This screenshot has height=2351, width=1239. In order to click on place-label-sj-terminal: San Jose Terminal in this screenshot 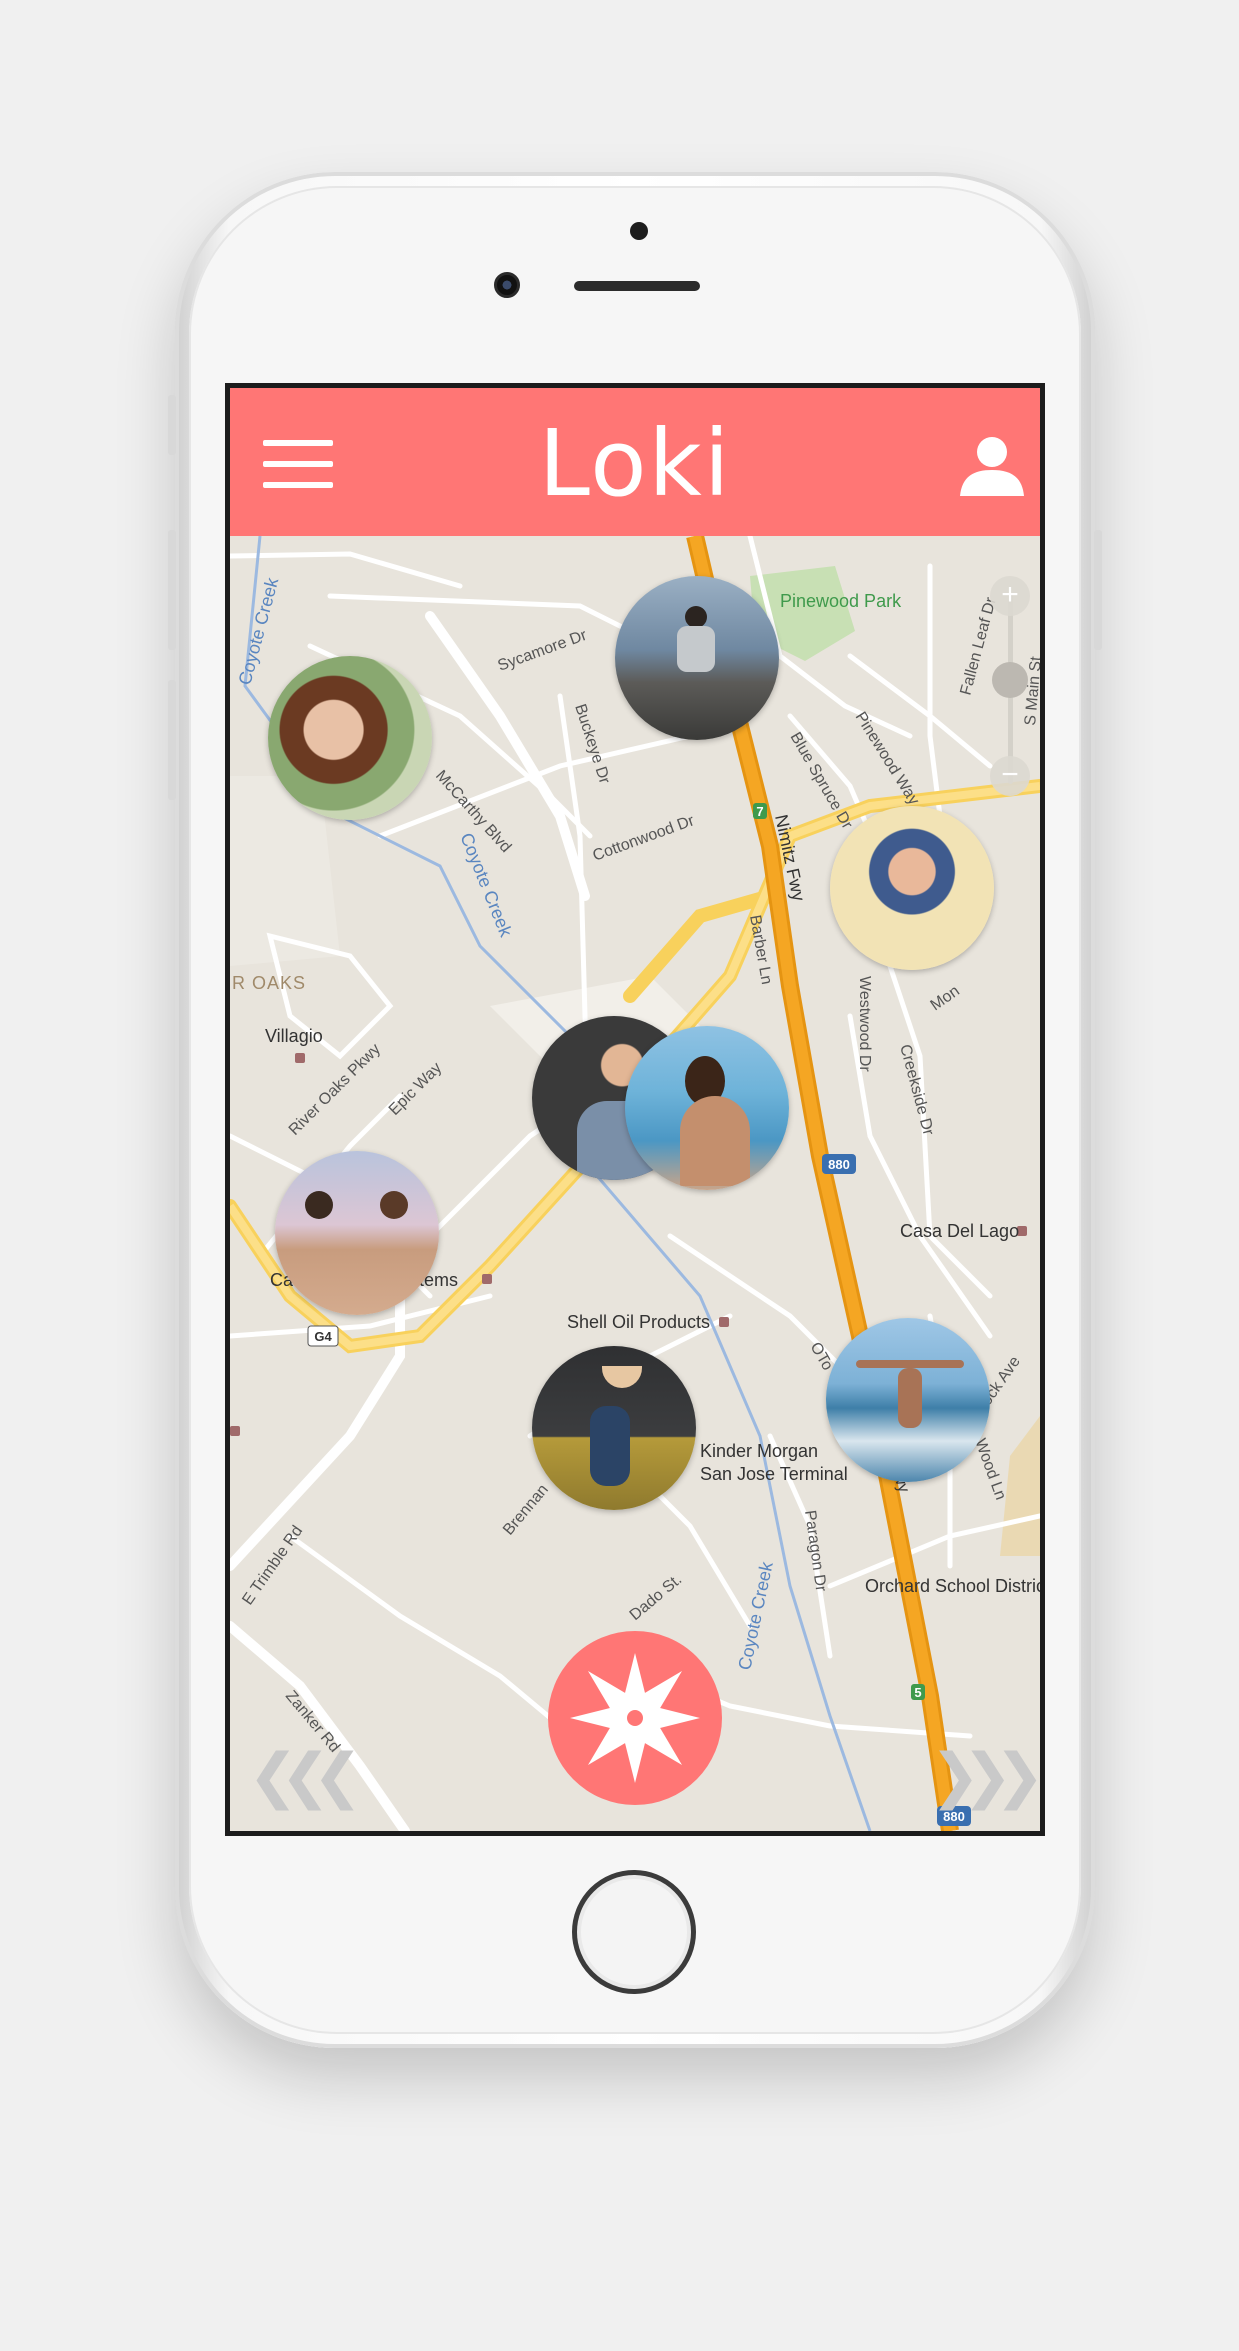, I will do `click(774, 1474)`.